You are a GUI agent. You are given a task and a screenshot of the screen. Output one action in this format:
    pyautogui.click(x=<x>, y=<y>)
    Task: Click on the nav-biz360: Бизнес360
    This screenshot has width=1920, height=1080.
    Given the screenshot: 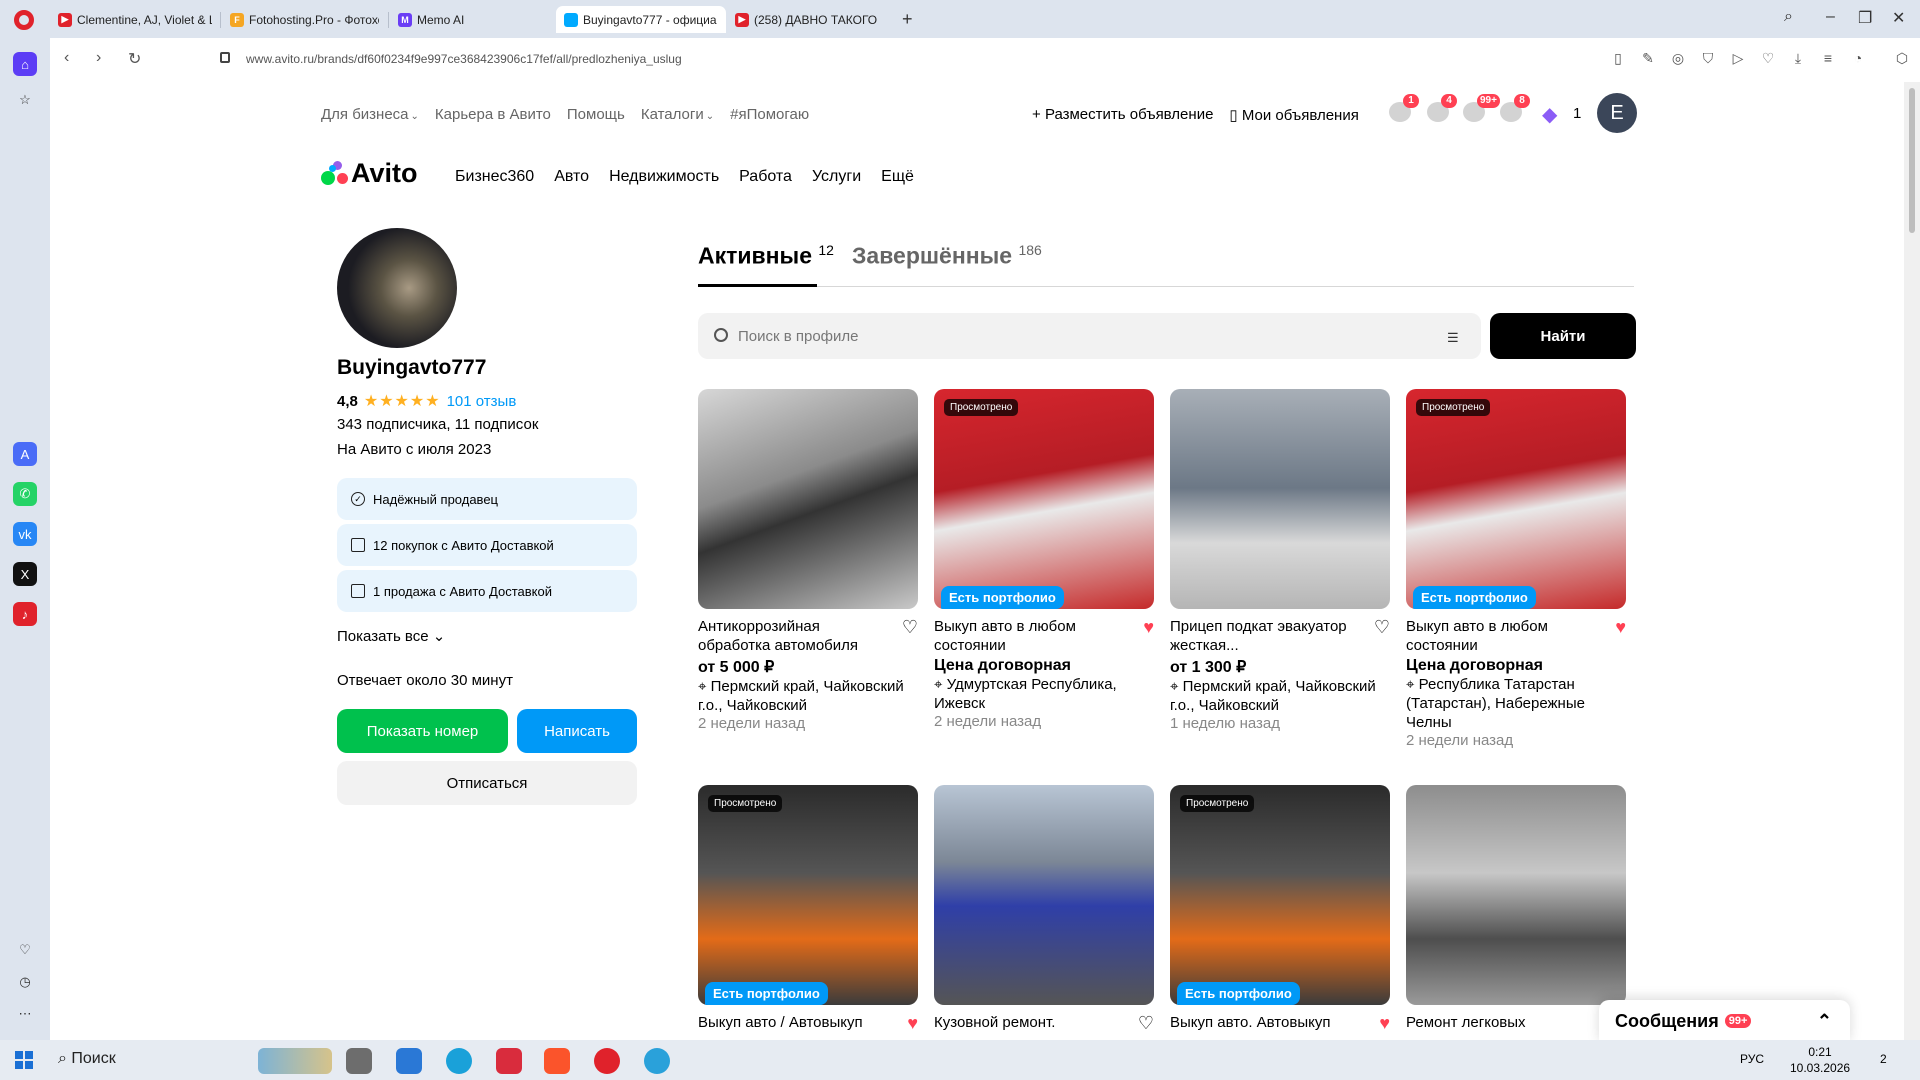 What is the action you would take?
    pyautogui.click(x=494, y=177)
    